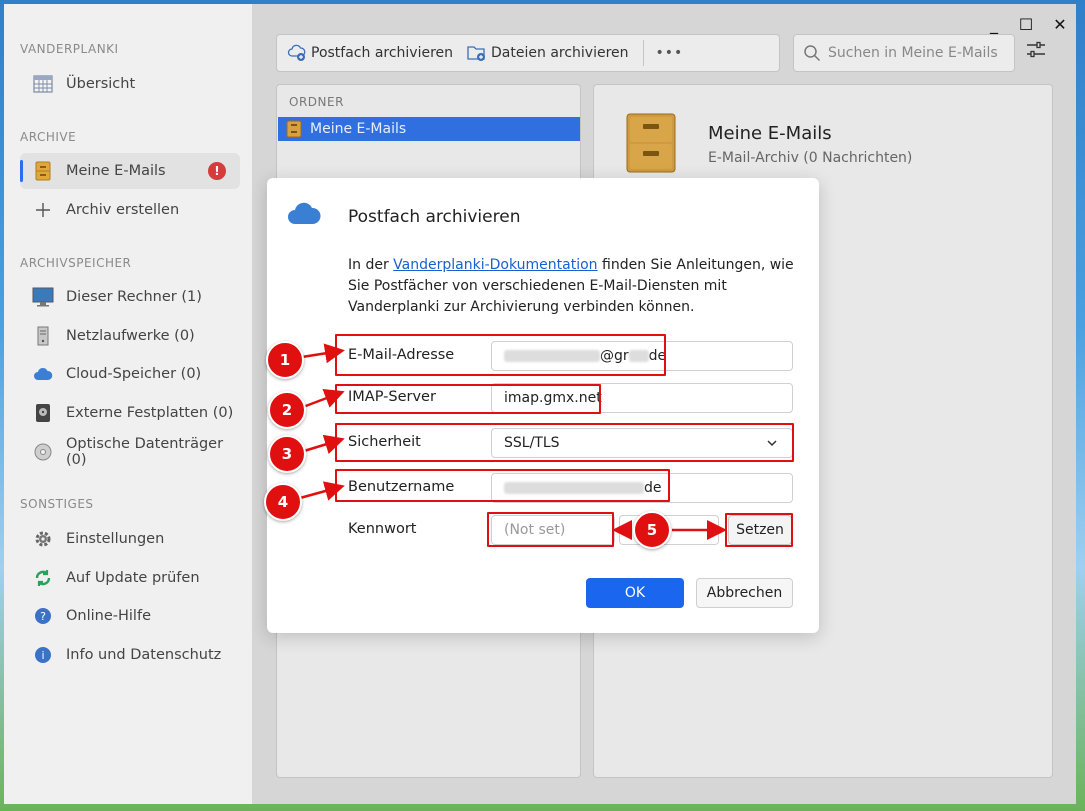 This screenshot has height=811, width=1085. I want to click on email-field: @gr de, so click(642, 356).